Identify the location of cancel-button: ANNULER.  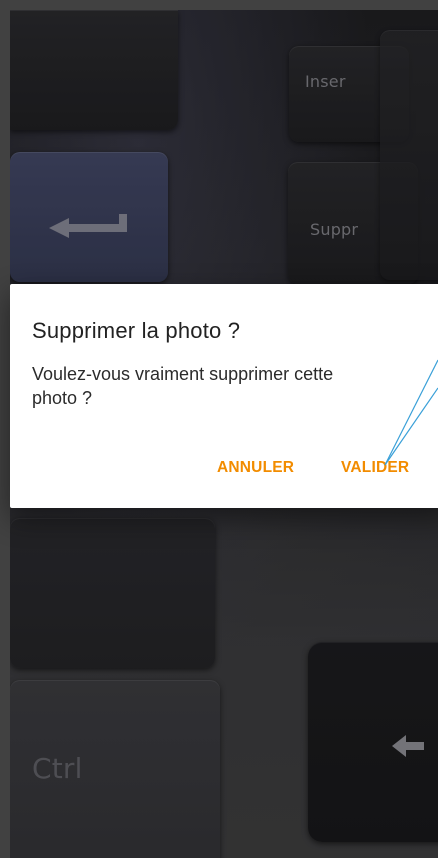
(255, 468).